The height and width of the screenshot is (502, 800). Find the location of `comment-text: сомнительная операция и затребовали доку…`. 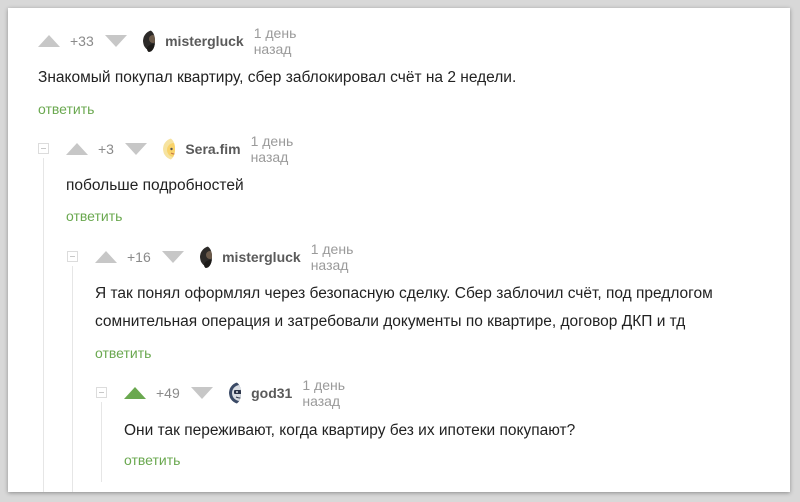

comment-text: сомнительная операция и затребовали доку… is located at coordinates (390, 321).